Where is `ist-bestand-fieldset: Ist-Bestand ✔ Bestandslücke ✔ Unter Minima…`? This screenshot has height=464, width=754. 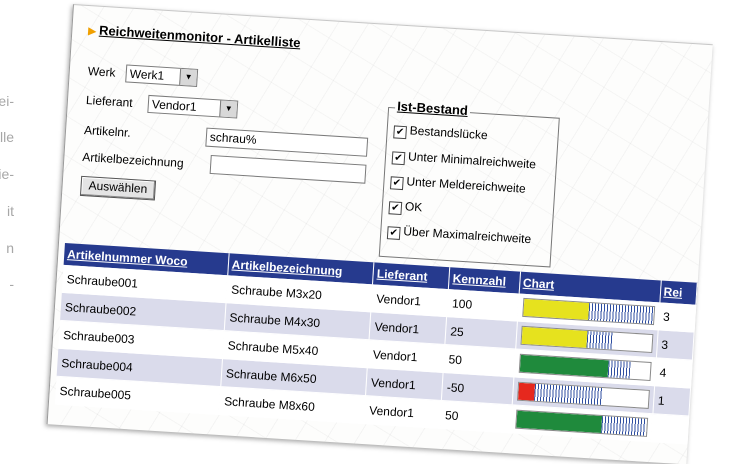 ist-bestand-fieldset: Ist-Bestand ✔ Bestandslücke ✔ Unter Minima… is located at coordinates (469, 183).